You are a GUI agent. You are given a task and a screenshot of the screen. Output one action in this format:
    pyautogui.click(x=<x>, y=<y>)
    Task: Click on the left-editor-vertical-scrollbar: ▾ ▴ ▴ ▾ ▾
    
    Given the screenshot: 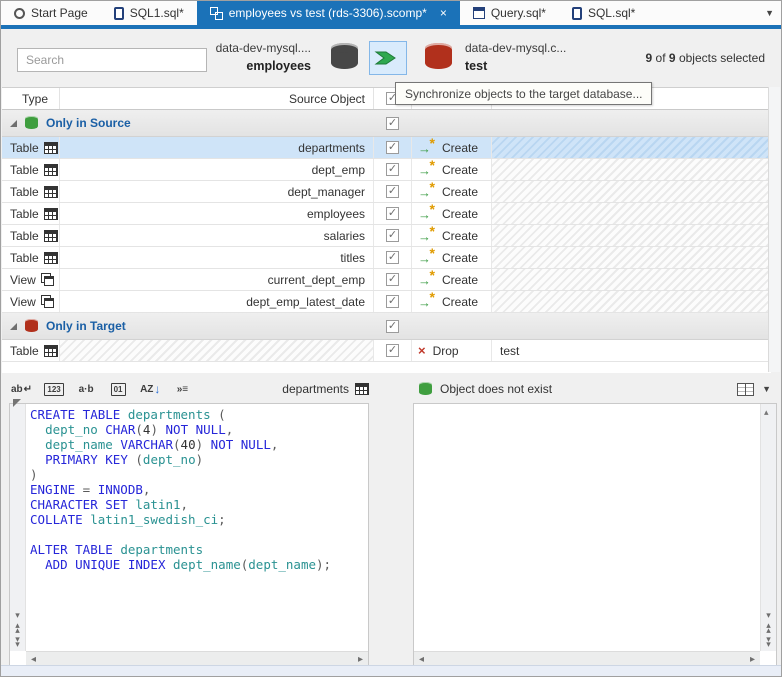 What is the action you would take?
    pyautogui.click(x=18, y=525)
    